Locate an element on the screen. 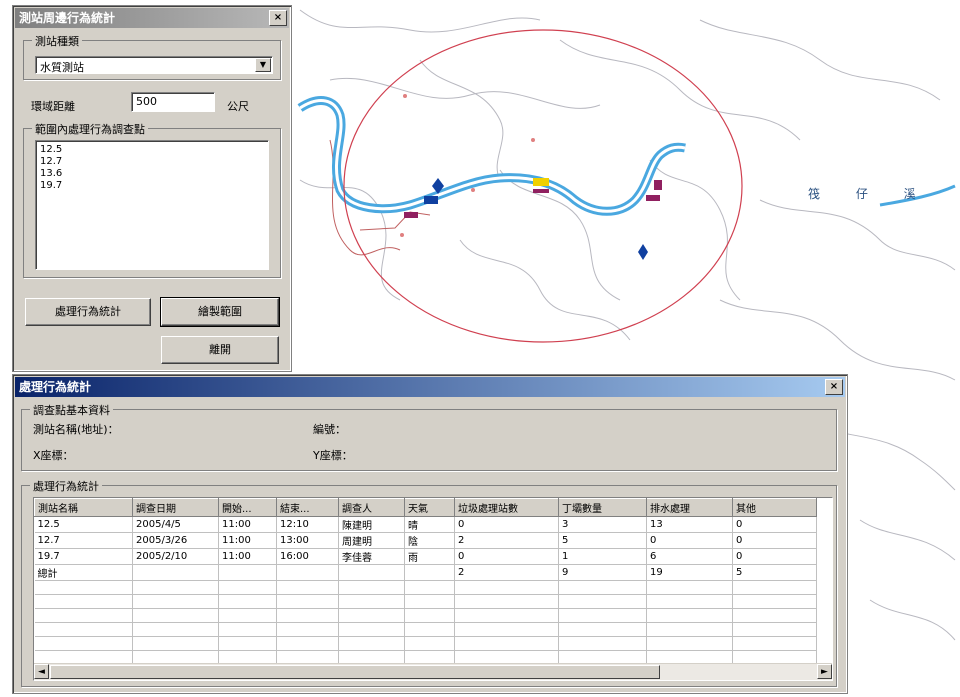 This screenshot has height=697, width=960. scroll-left-button: ◄ is located at coordinates (41, 671).